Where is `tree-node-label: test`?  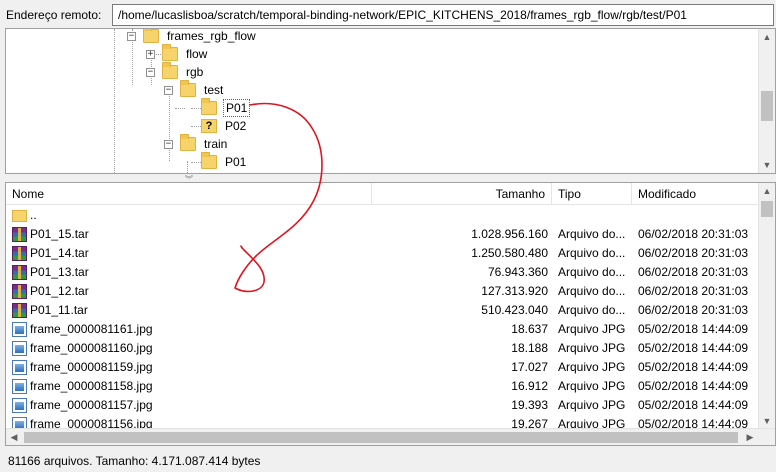 tree-node-label: test is located at coordinates (214, 90).